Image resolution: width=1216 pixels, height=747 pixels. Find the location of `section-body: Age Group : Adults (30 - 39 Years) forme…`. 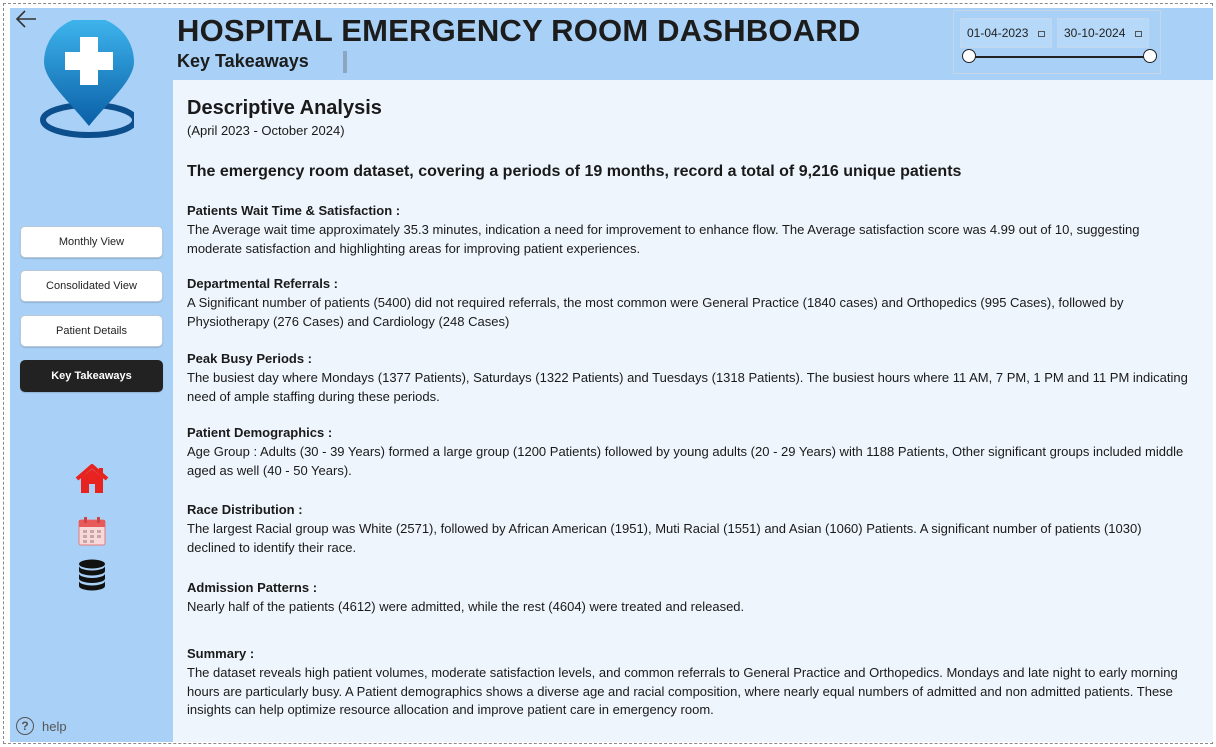

section-body: Age Group : Adults (30 - 39 Years) forme… is located at coordinates (685, 461).